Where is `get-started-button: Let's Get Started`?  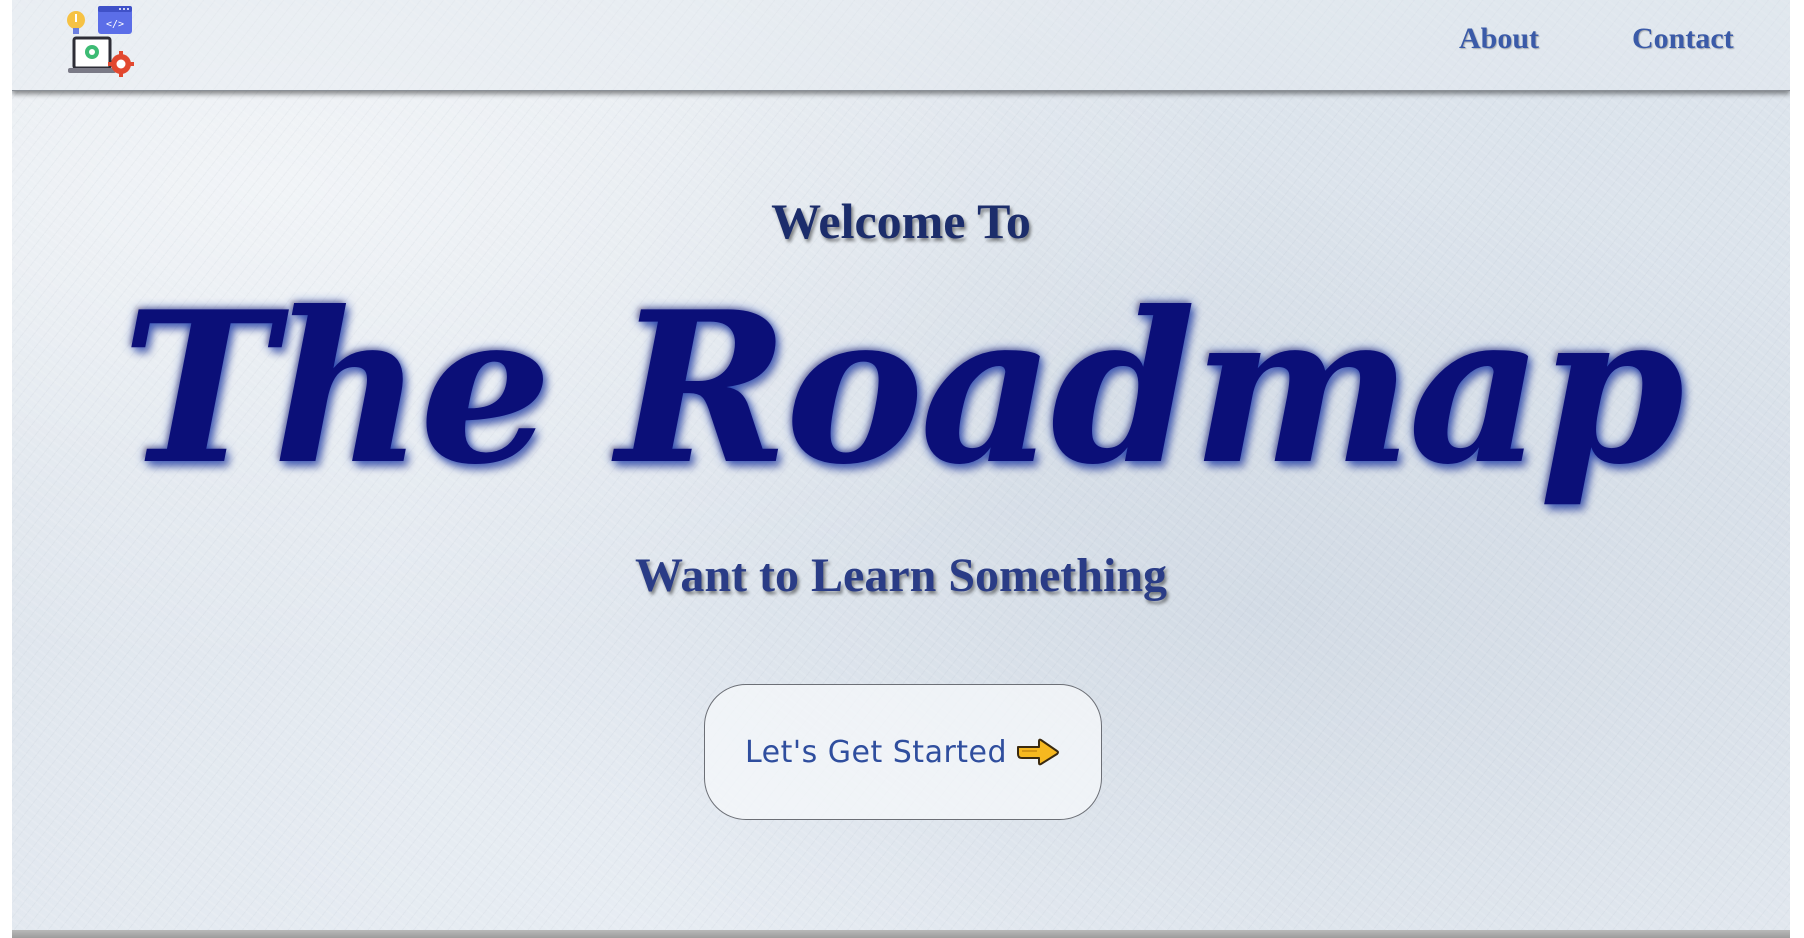
get-started-button: Let's Get Started is located at coordinates (903, 752).